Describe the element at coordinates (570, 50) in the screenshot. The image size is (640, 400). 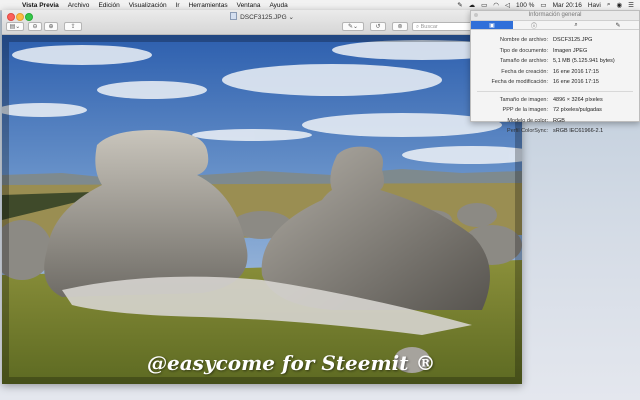
I see `info-value: Imagen JPEG` at that location.